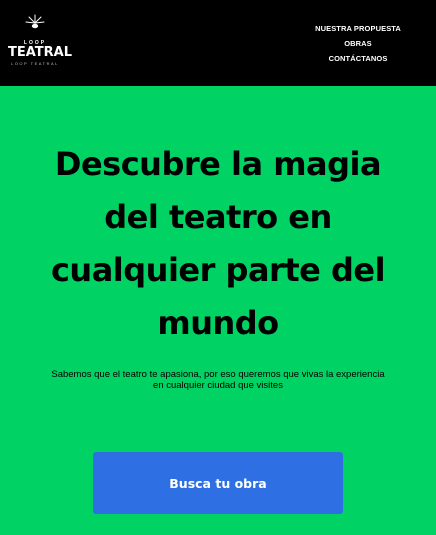  Describe the element at coordinates (358, 58) in the screenshot. I see `nav-item-contactanos: CONTÁCTANOS` at that location.